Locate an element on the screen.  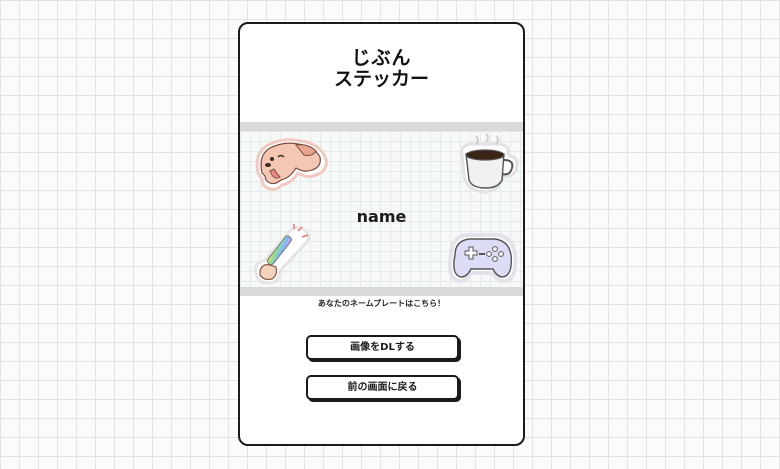
dog-sticker is located at coordinates (289, 164).